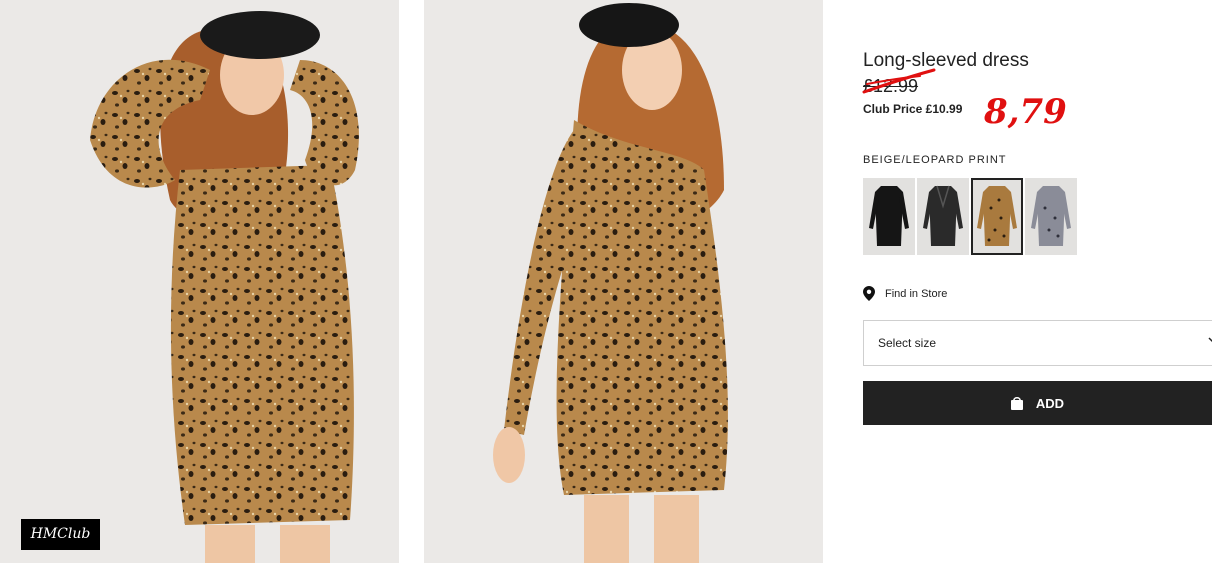  Describe the element at coordinates (970, 216) in the screenshot. I see `color-swatches` at that location.